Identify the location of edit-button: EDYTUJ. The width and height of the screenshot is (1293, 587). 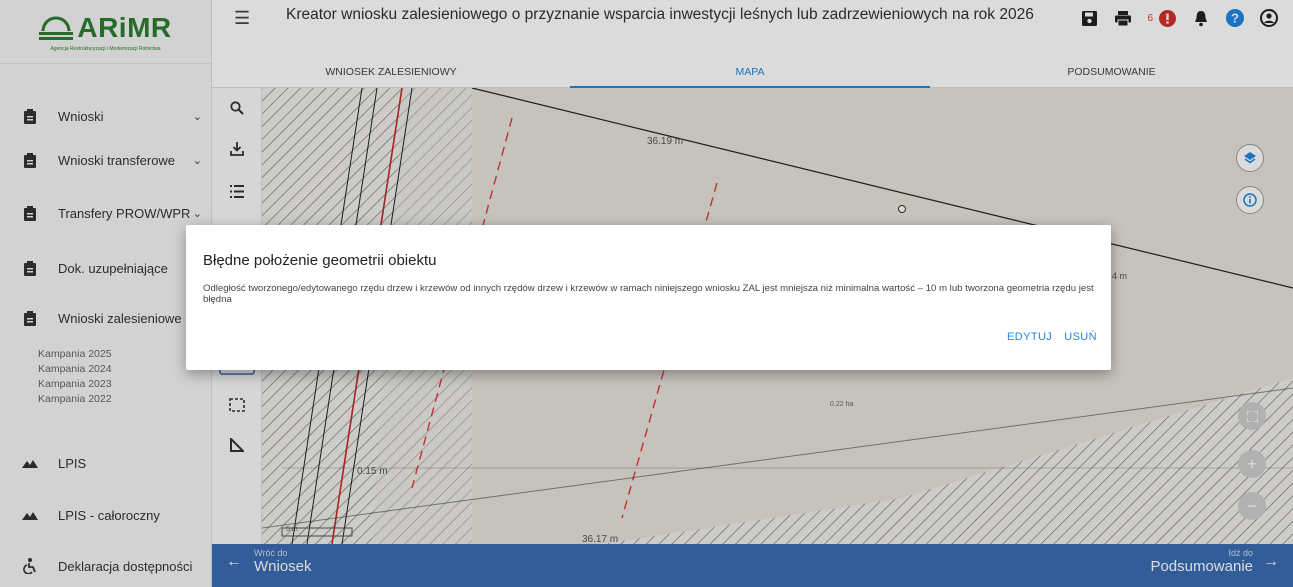
(1029, 337).